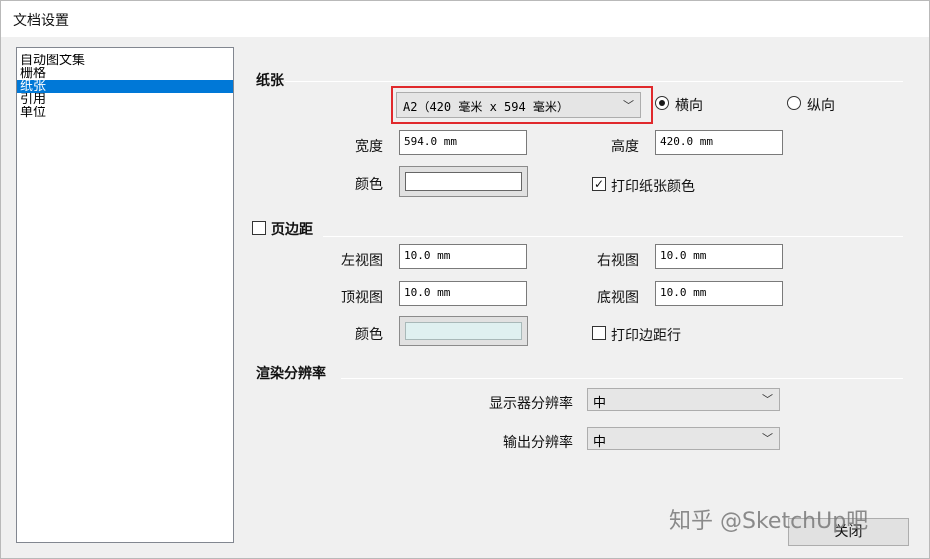 Image resolution: width=930 pixels, height=559 pixels. Describe the element at coordinates (463, 256) in the screenshot. I see `left-margin-input: 10.0 mm` at that location.